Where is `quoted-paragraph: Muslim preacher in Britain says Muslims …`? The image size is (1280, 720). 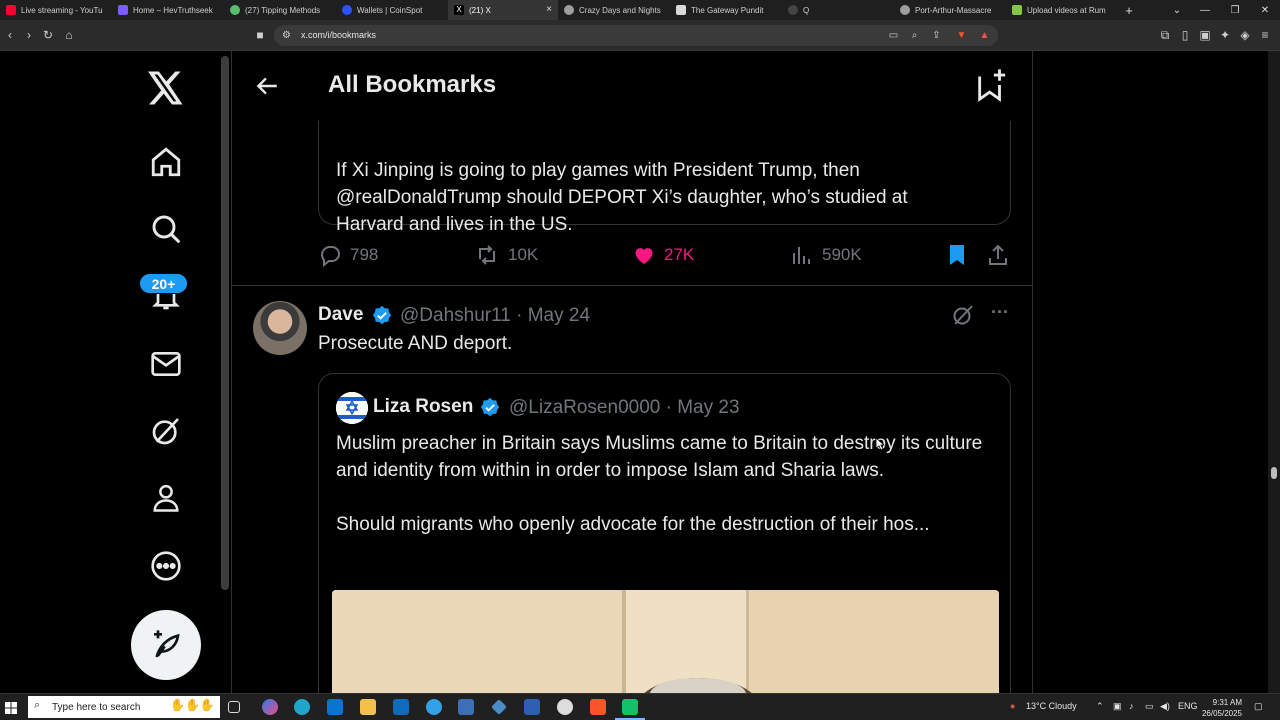 quoted-paragraph: Muslim preacher in Britain says Muslims … is located at coordinates (659, 457).